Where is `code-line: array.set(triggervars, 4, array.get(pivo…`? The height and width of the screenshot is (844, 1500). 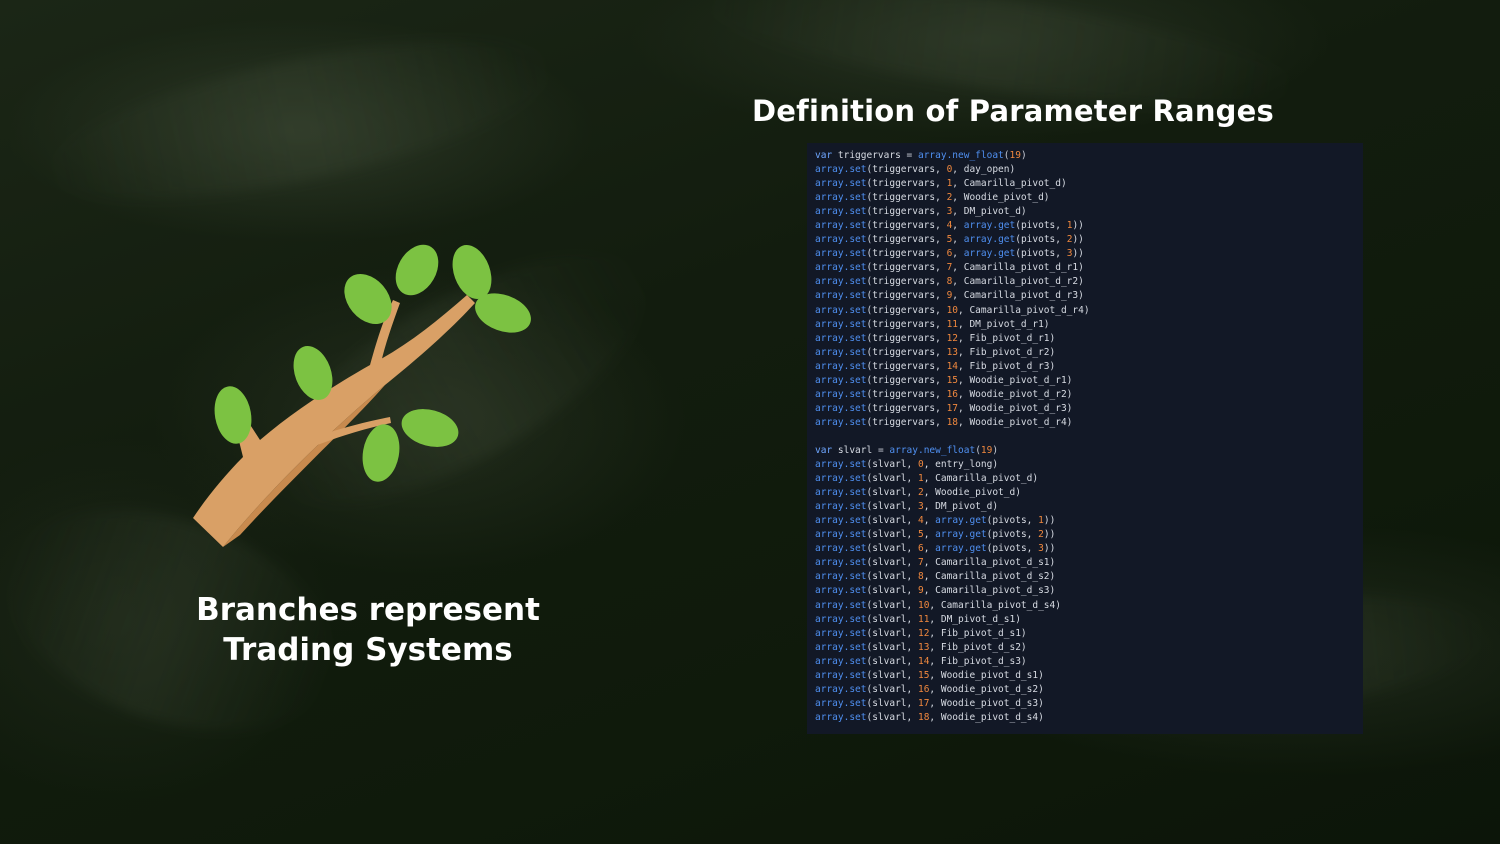
code-line: array.set(triggervars, 4, array.get(pivo… is located at coordinates (1089, 226).